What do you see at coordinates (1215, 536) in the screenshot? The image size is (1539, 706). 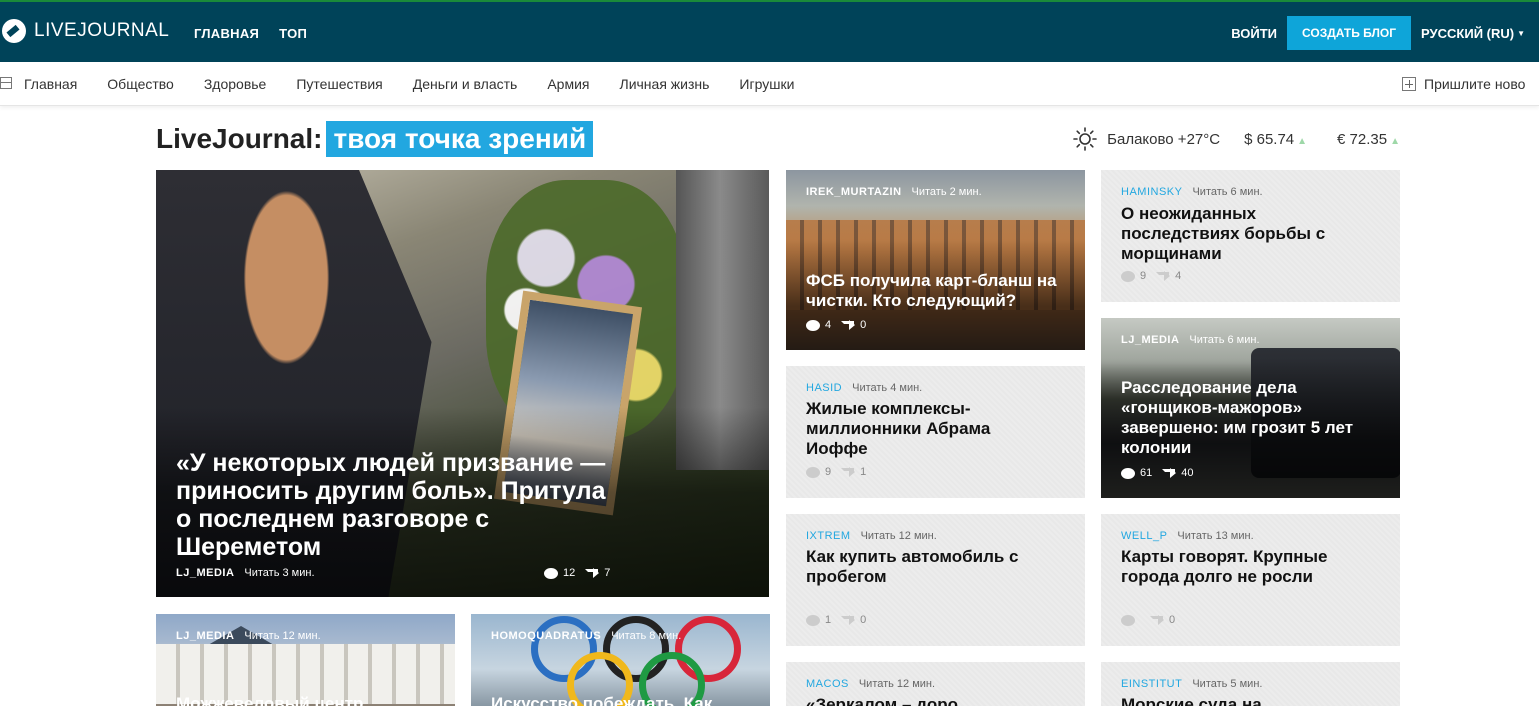 I see `card-read-time: Читать 13 мин.` at bounding box center [1215, 536].